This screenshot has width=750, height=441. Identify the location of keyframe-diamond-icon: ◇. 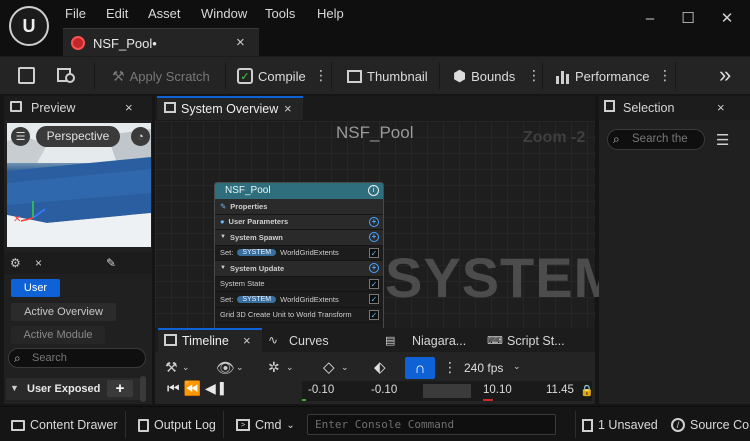
(329, 367).